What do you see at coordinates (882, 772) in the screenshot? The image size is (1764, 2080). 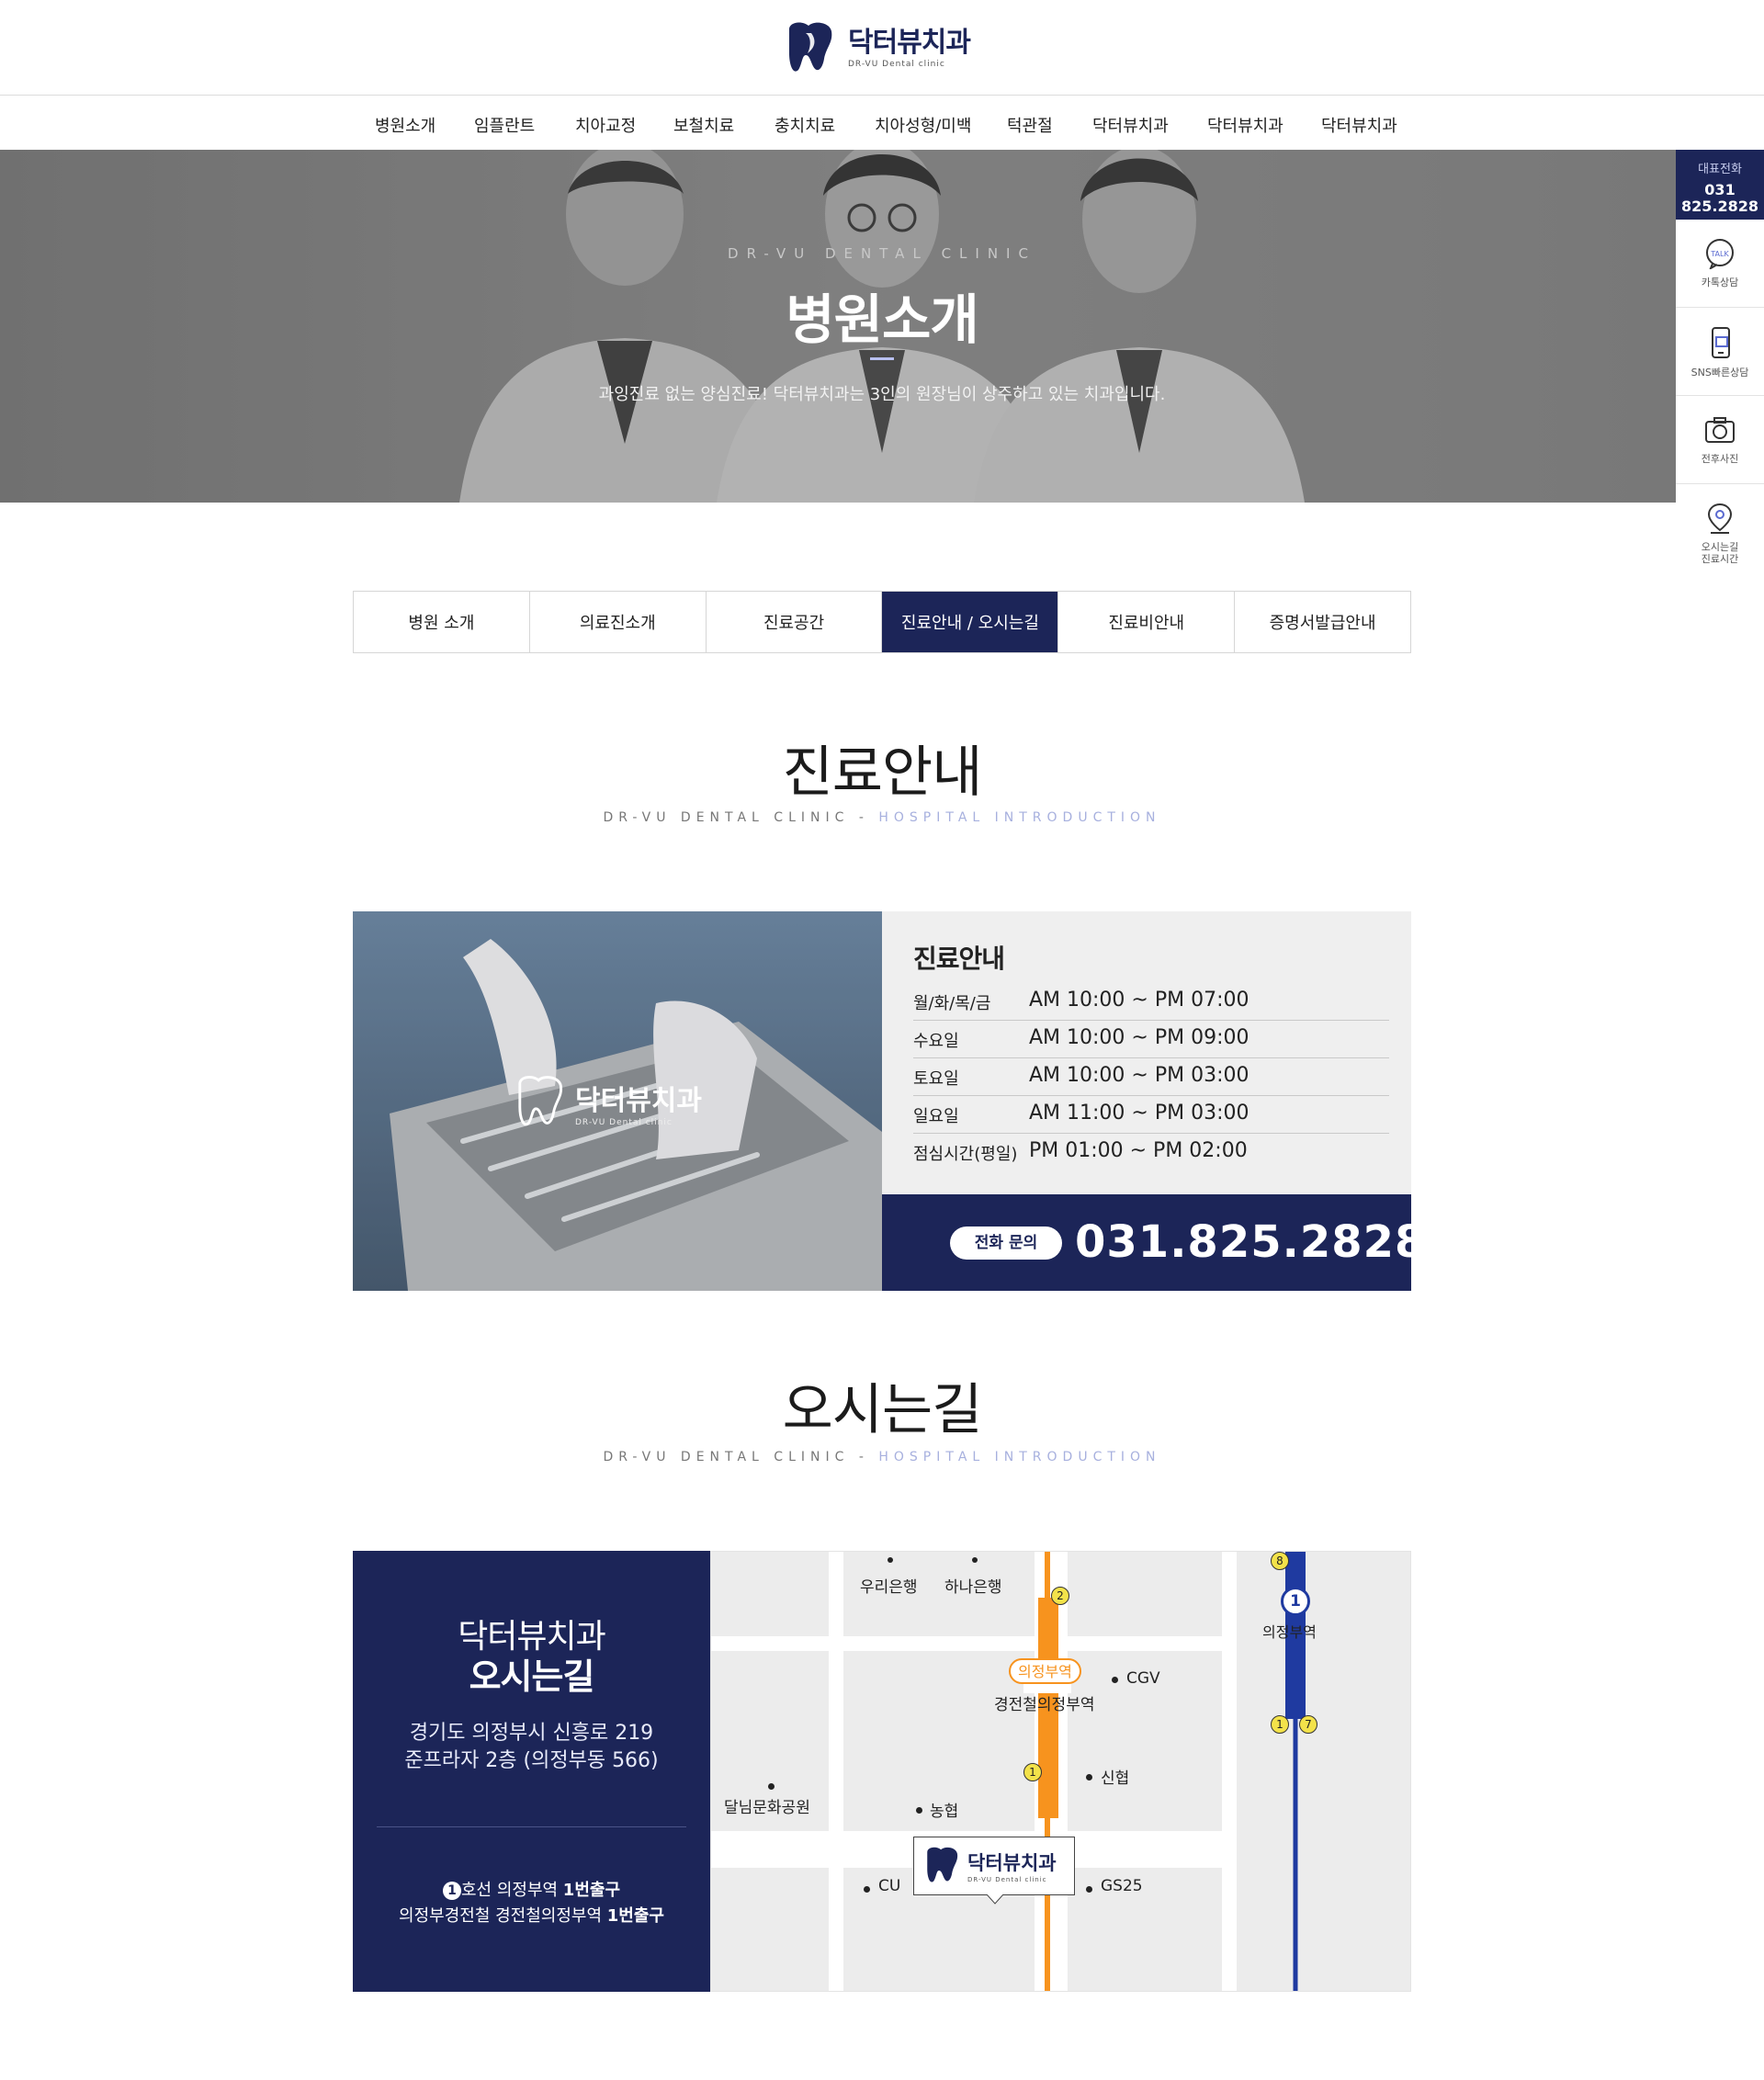 I see `hours-section-title: 진료안내` at bounding box center [882, 772].